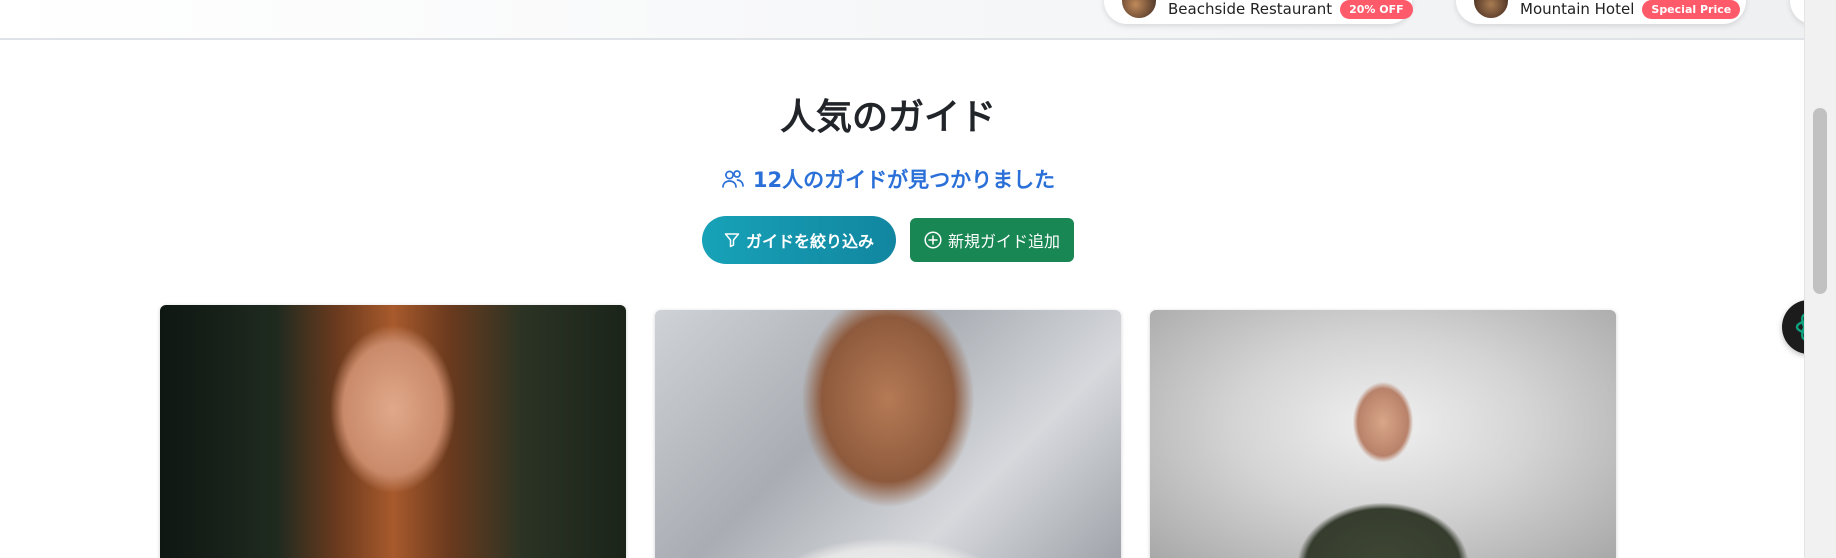  What do you see at coordinates (1004, 241) in the screenshot?
I see `add-guide-label: 新規ガイド追加` at bounding box center [1004, 241].